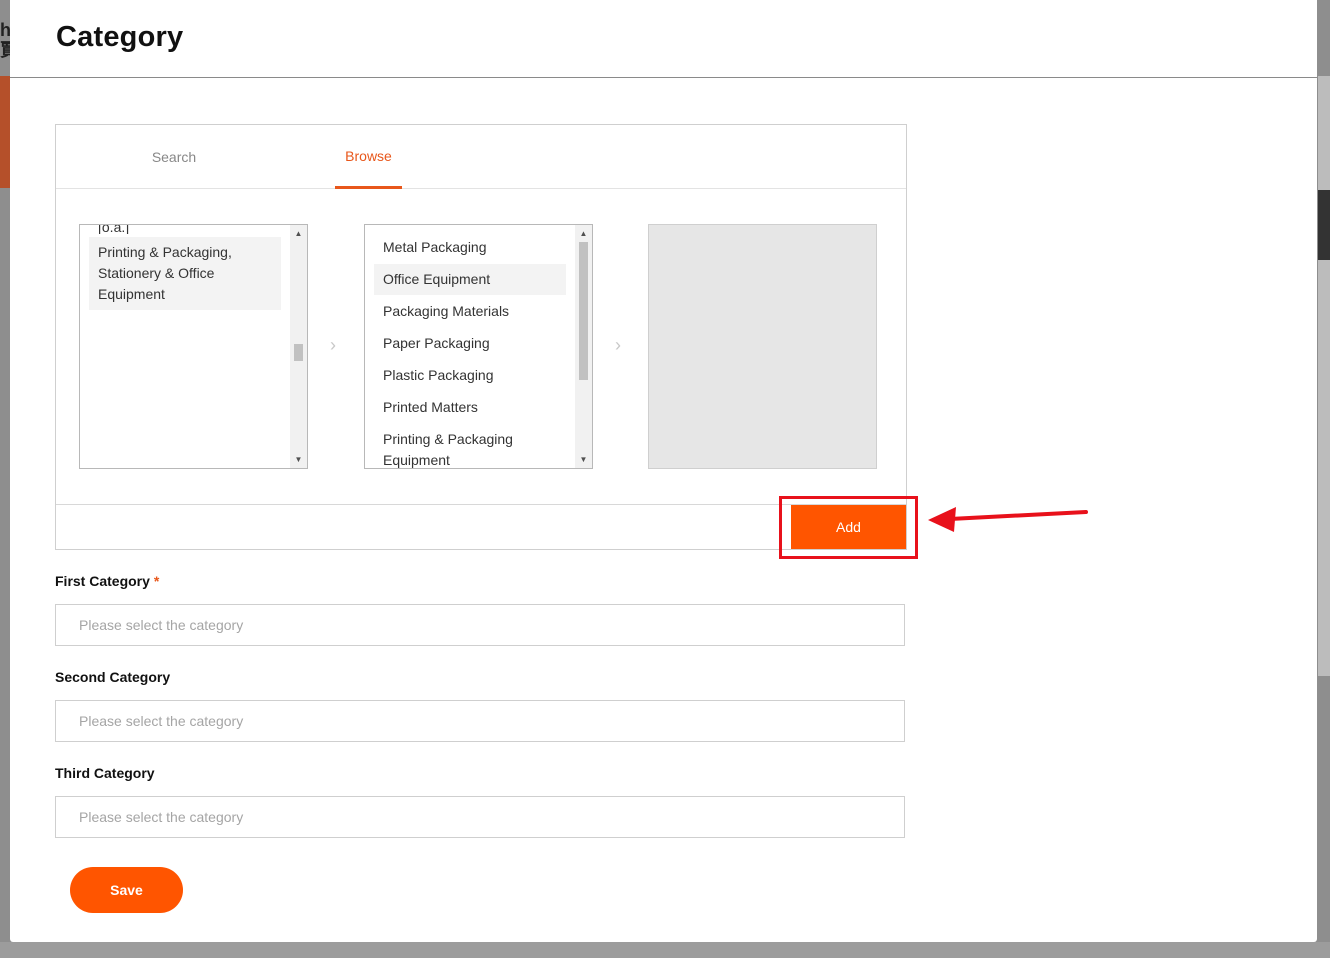 This screenshot has height=958, width=1330. What do you see at coordinates (470, 375) in the screenshot?
I see `list-item: Plastic Packaging` at bounding box center [470, 375].